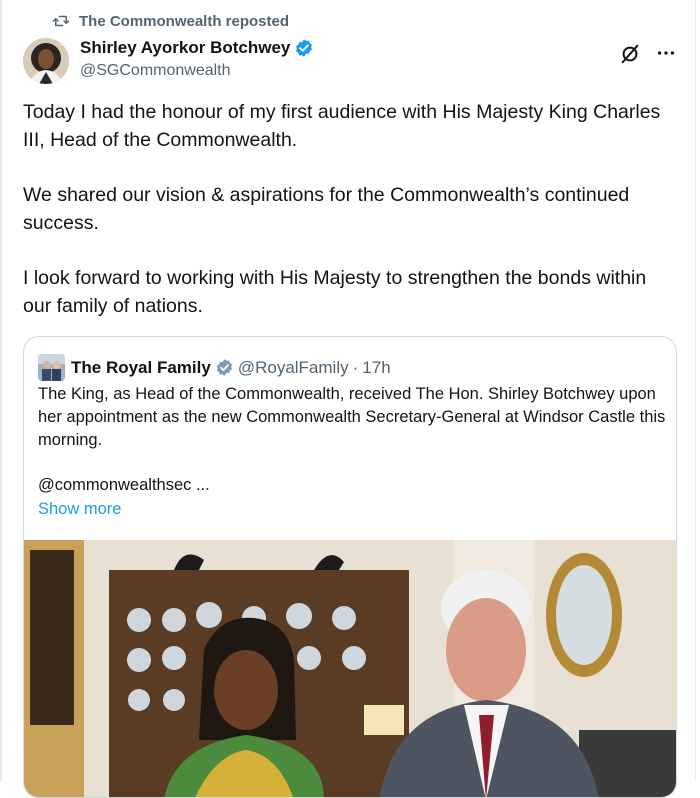 This screenshot has height=798, width=700. I want to click on author-name-row: Shirley Ayorkor Botchwey, so click(197, 48).